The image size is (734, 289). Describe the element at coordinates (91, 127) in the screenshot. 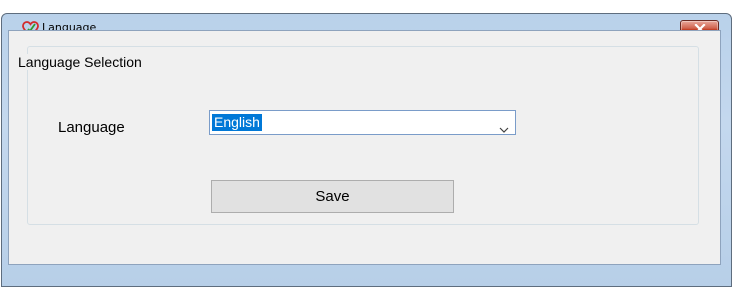

I see `language-label: Language` at that location.